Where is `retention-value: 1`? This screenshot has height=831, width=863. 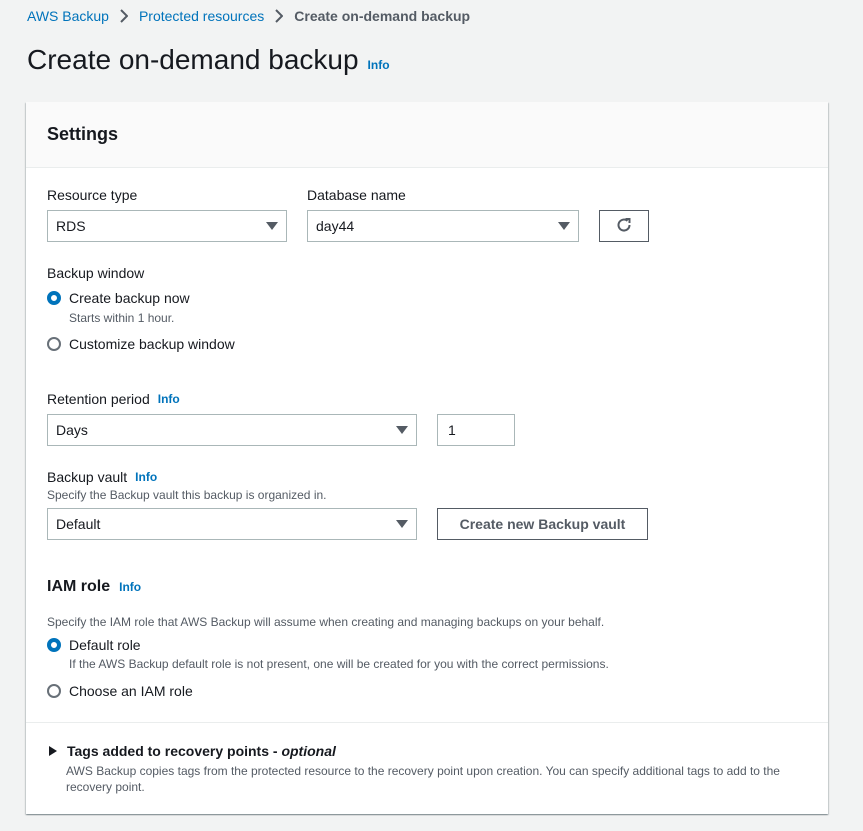 retention-value: 1 is located at coordinates (452, 430).